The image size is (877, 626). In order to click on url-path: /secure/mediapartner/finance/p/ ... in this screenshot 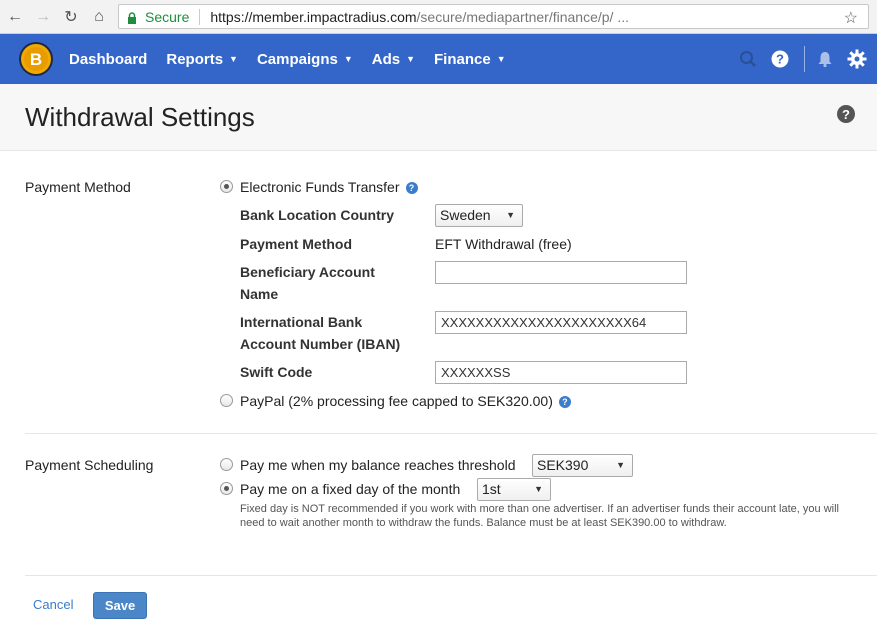, I will do `click(522, 16)`.